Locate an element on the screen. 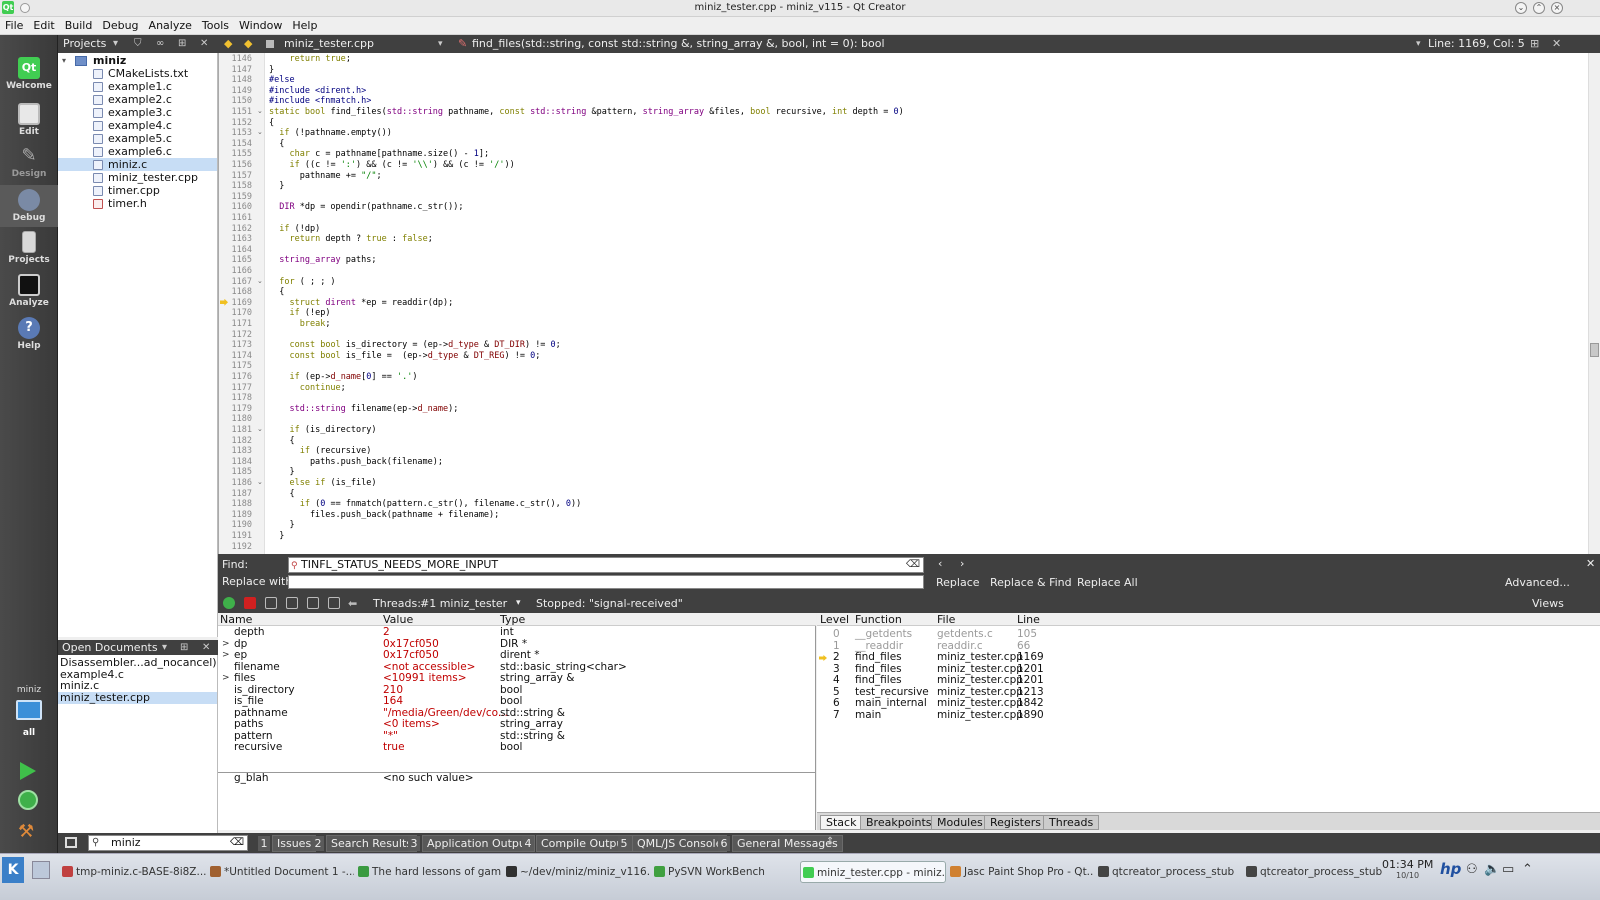  kit-selector-monitor-icon is located at coordinates (29, 710).